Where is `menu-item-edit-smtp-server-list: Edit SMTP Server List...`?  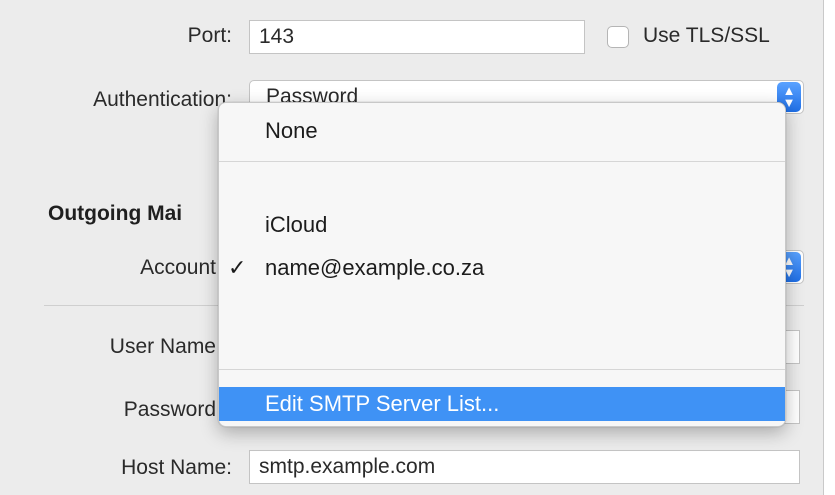 menu-item-edit-smtp-server-list: Edit SMTP Server List... is located at coordinates (502, 404).